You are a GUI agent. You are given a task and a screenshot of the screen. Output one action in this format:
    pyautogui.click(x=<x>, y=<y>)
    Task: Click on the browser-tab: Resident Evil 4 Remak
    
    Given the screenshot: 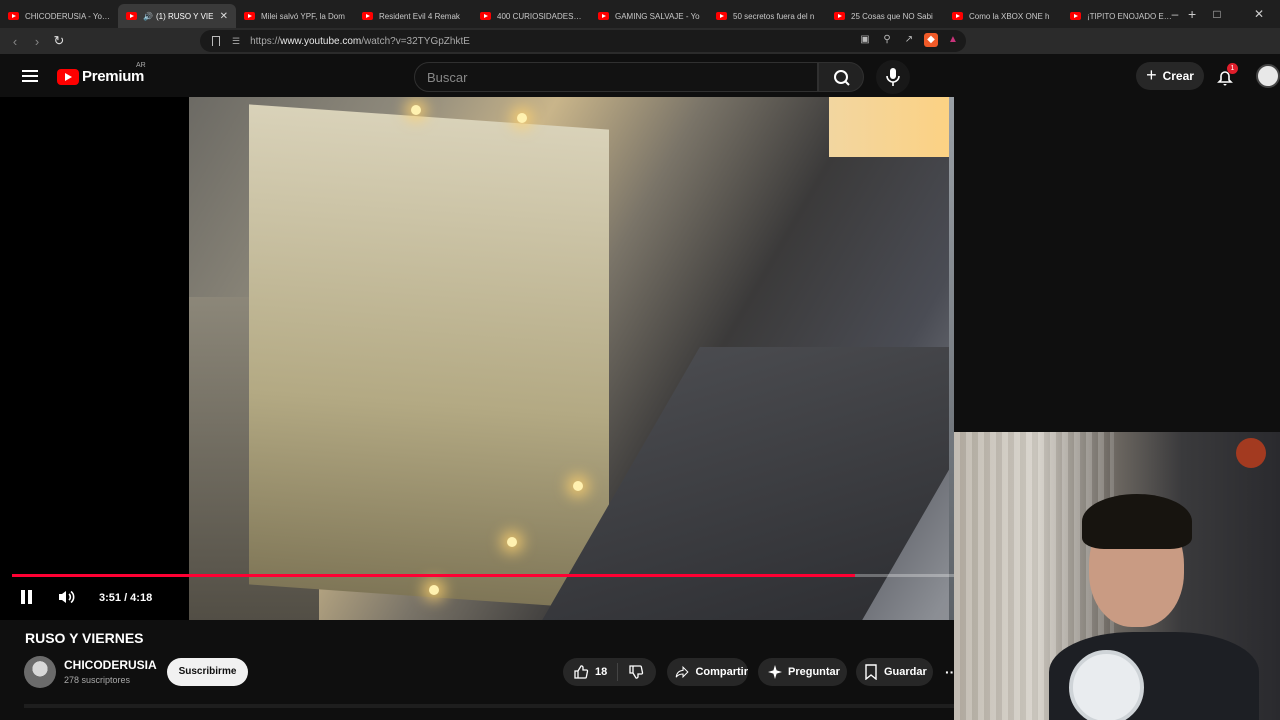 What is the action you would take?
    pyautogui.click(x=413, y=16)
    